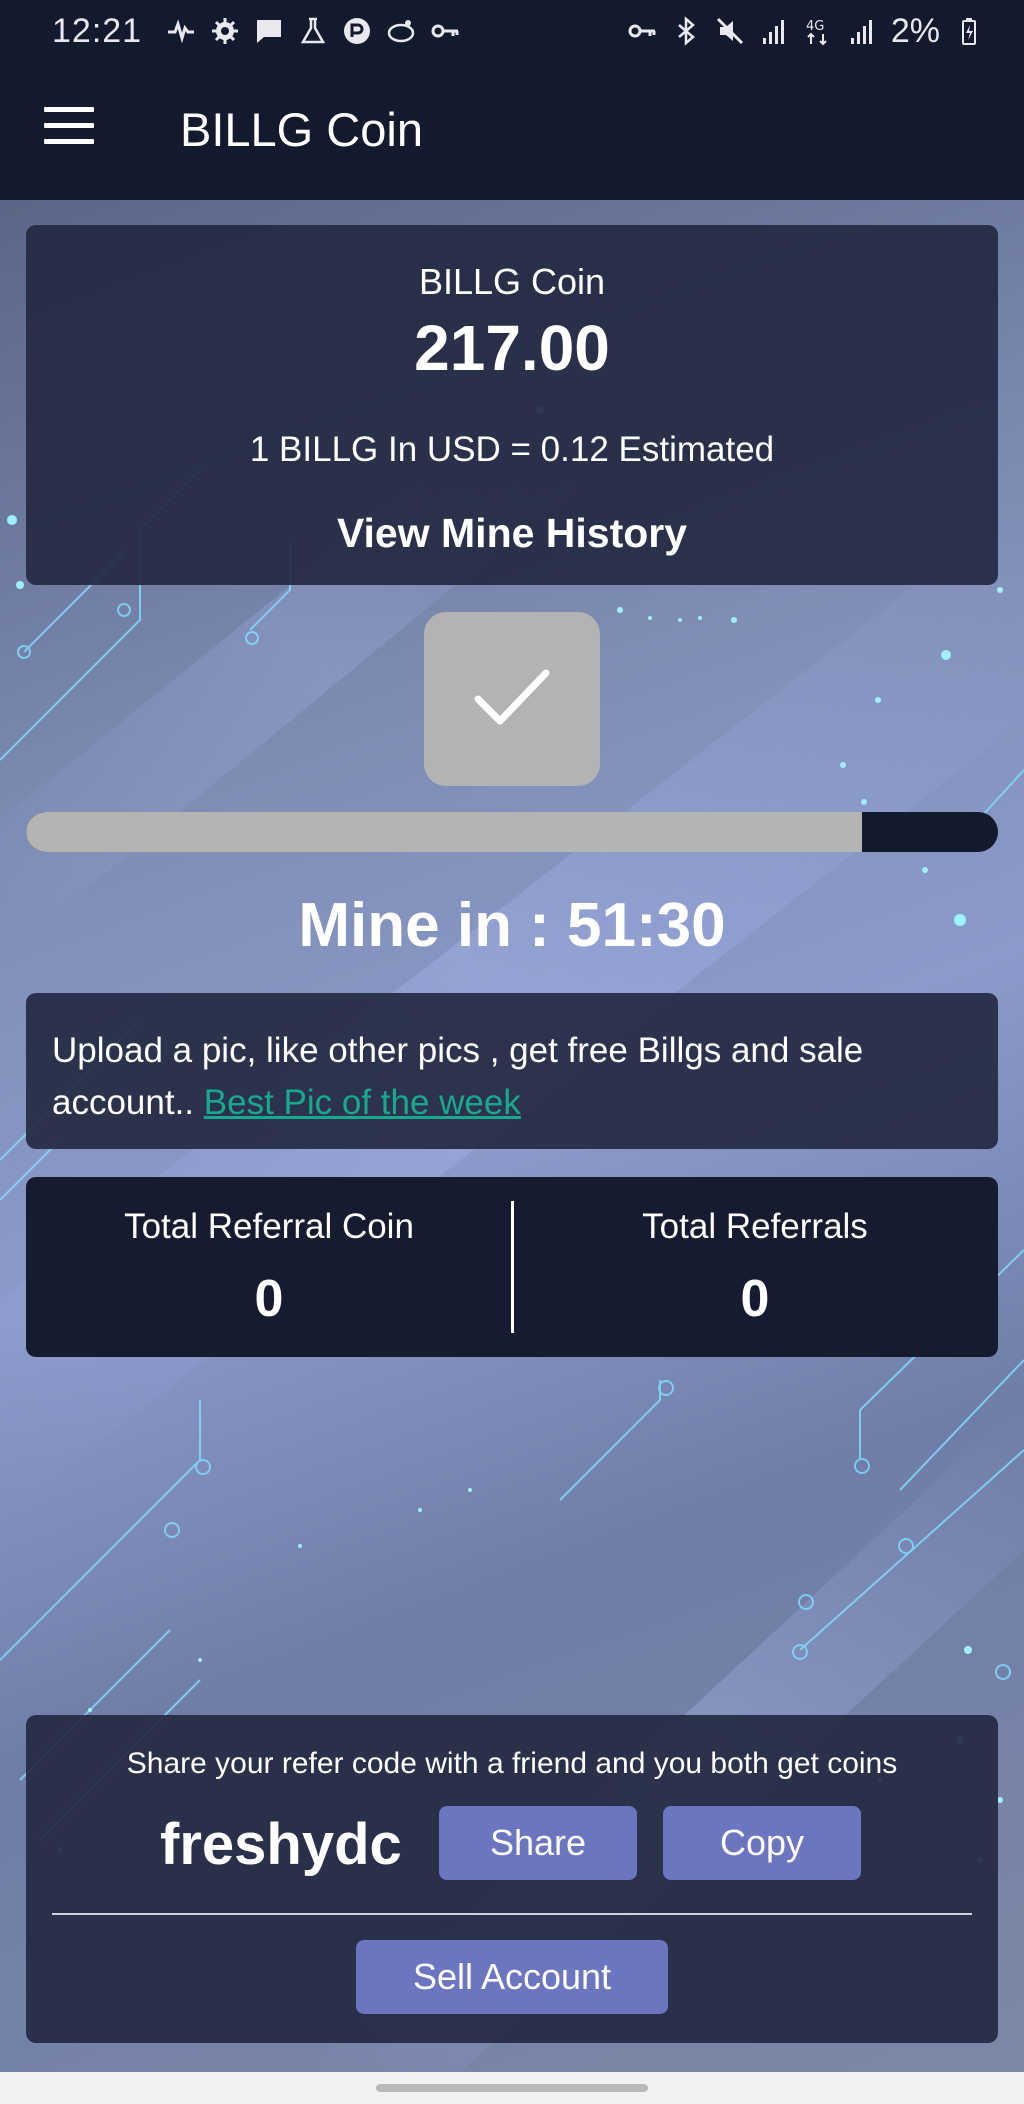 This screenshot has height=2104, width=1024. What do you see at coordinates (269, 1226) in the screenshot?
I see `referral-coin-label: Total Referral Coin` at bounding box center [269, 1226].